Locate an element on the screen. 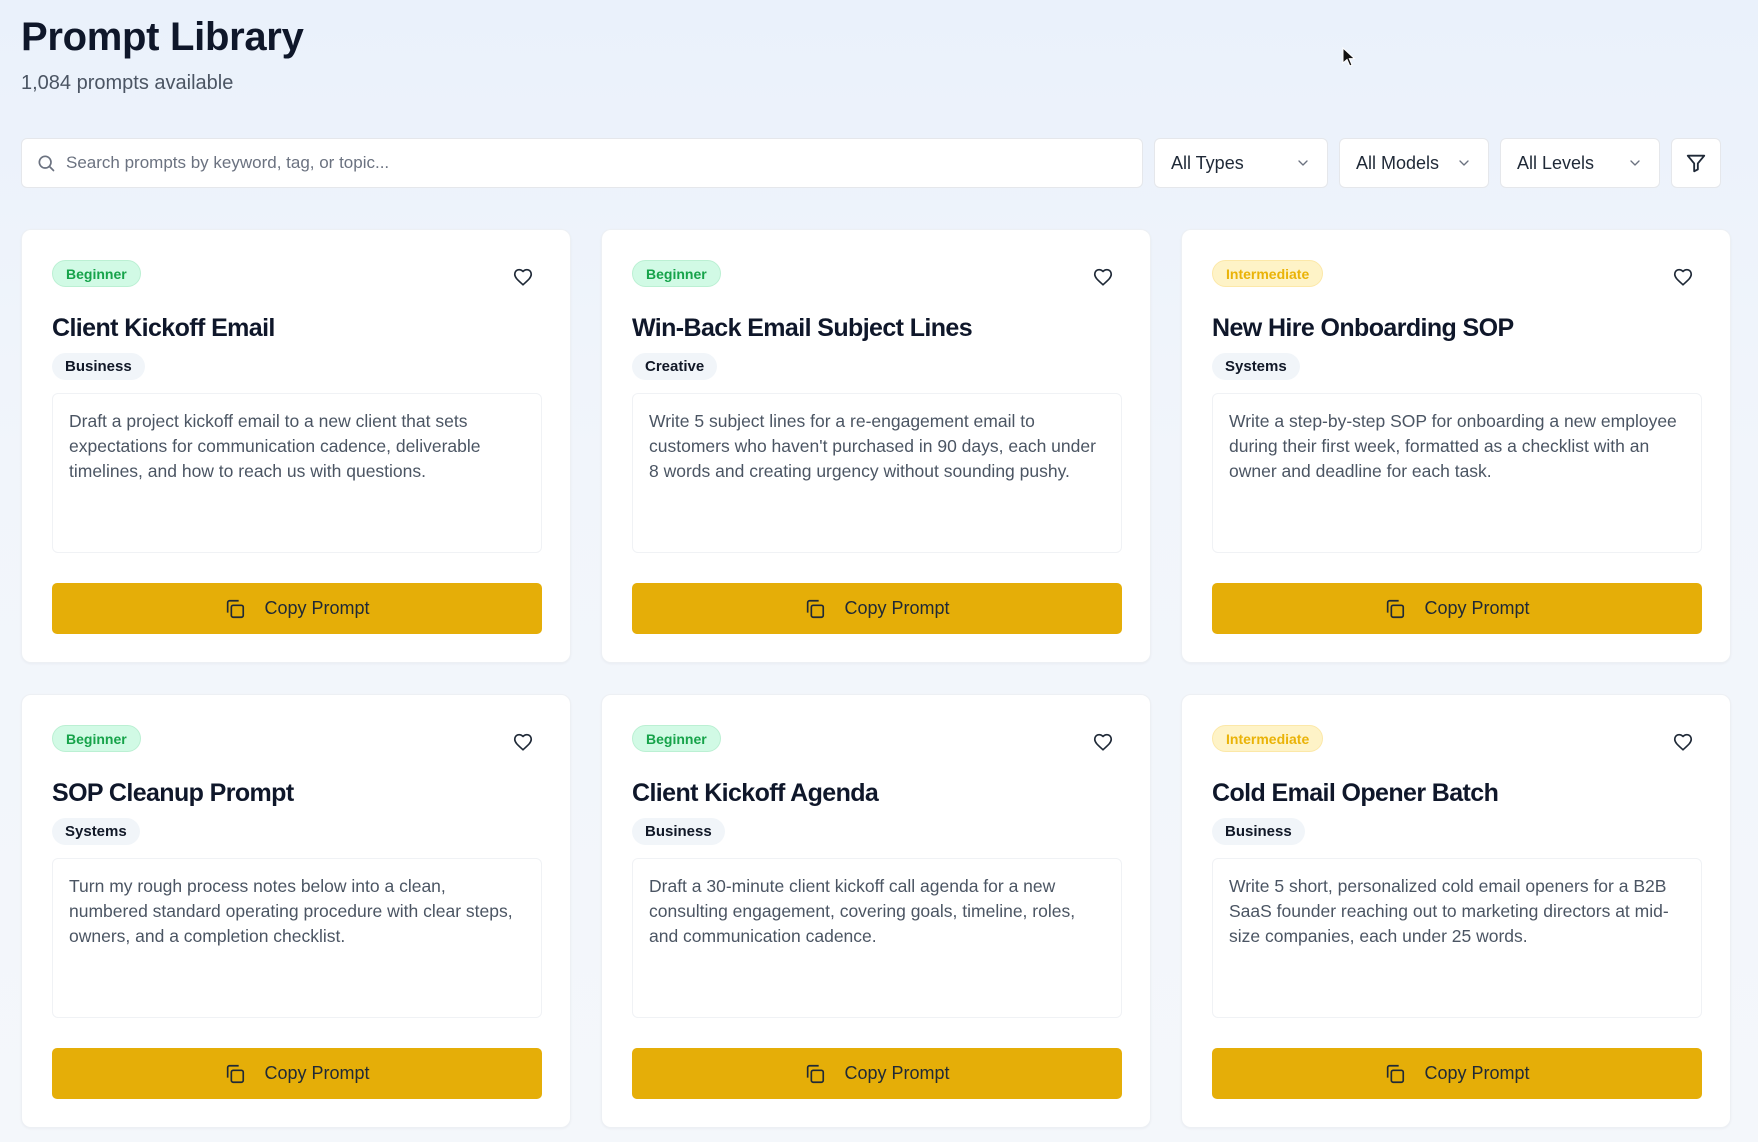 The width and height of the screenshot is (1758, 1142). type-filter-value: All Types is located at coordinates (1207, 162).